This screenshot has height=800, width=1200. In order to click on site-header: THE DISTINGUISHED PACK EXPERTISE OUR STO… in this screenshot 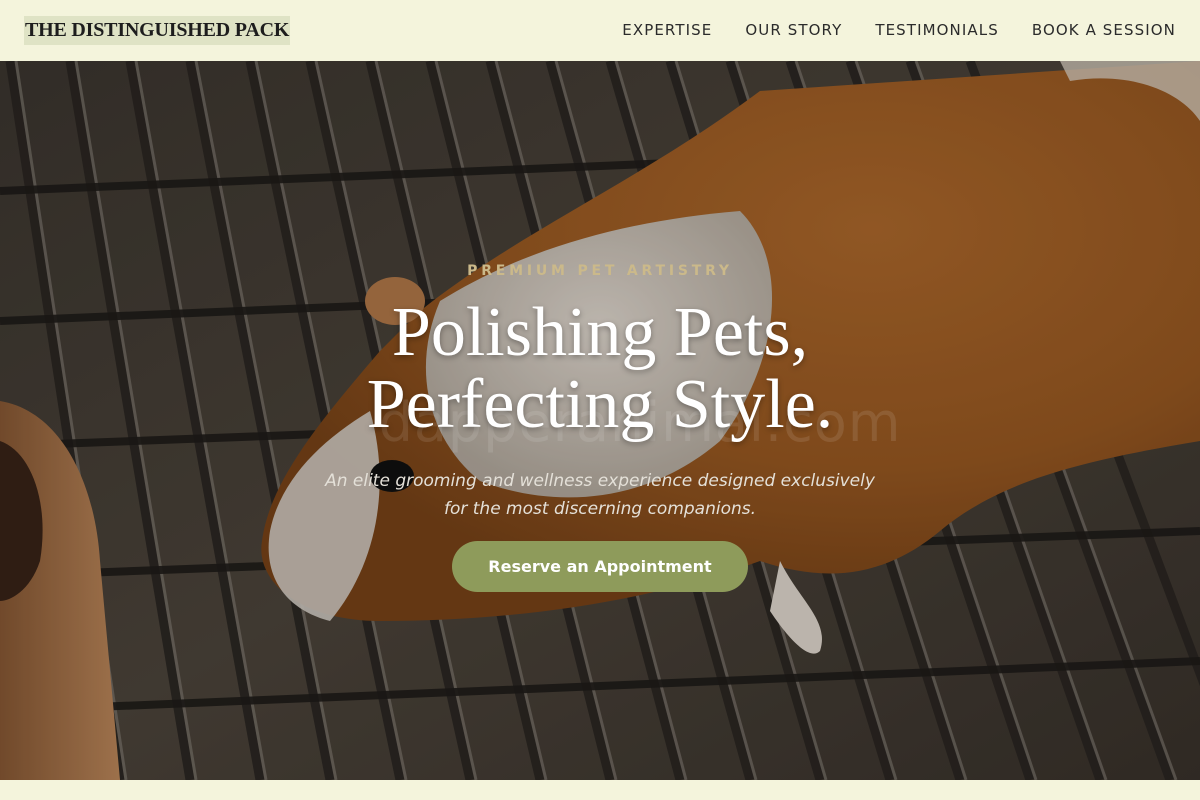, I will do `click(600, 30)`.